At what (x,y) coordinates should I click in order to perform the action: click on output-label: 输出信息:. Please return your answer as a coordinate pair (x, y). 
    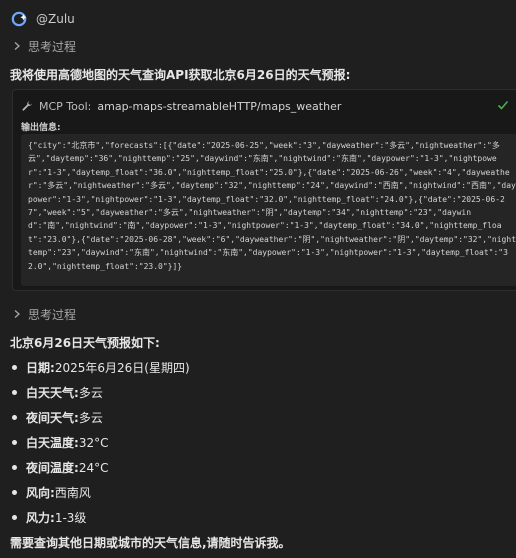
    Looking at the image, I should click on (41, 128).